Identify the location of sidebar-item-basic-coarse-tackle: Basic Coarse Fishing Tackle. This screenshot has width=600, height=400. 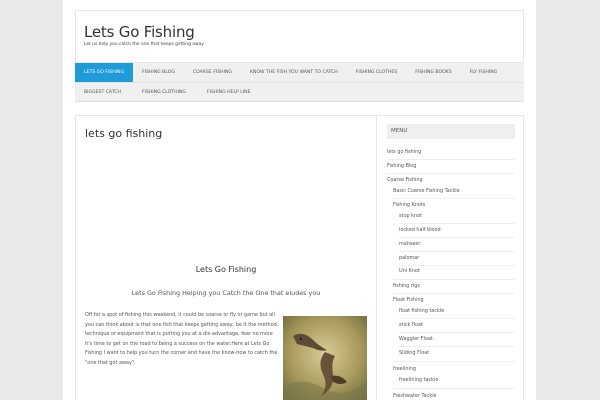
(426, 191).